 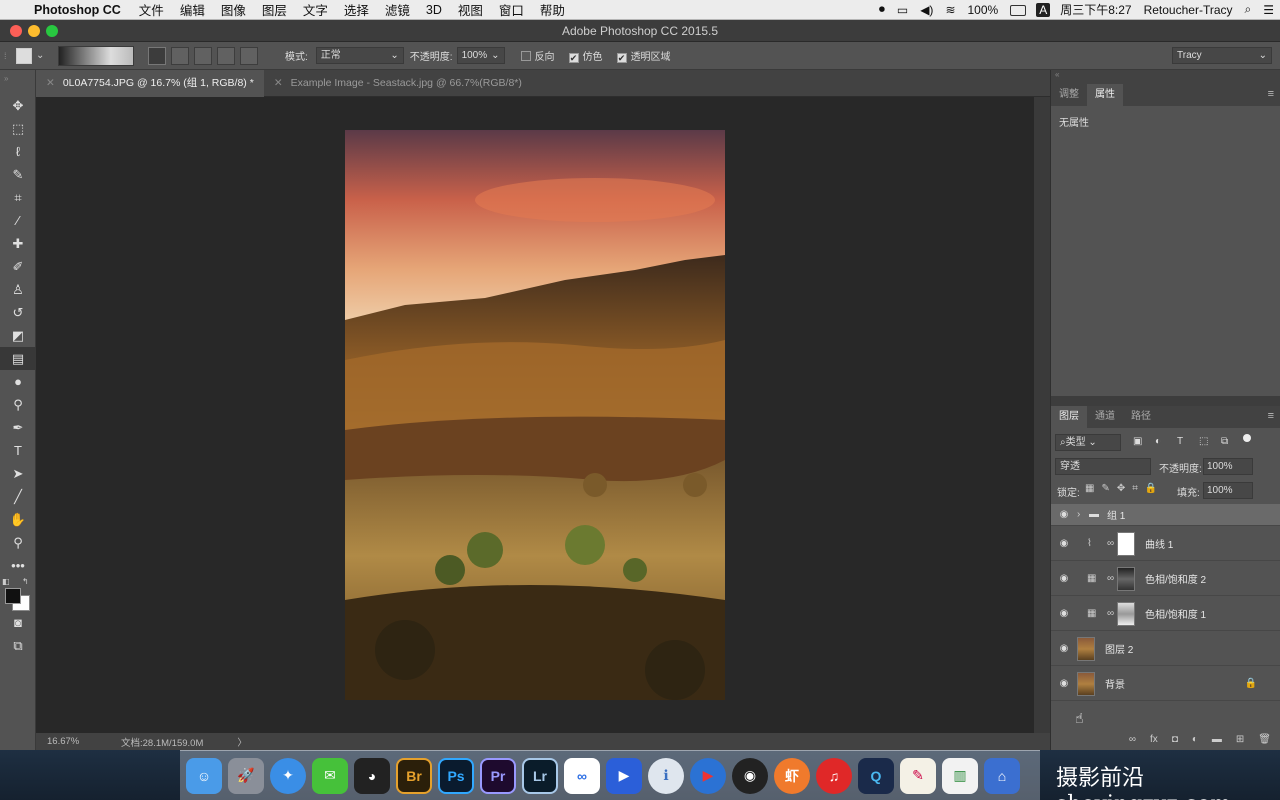 I want to click on lightroom-icon: Lr, so click(x=540, y=775).